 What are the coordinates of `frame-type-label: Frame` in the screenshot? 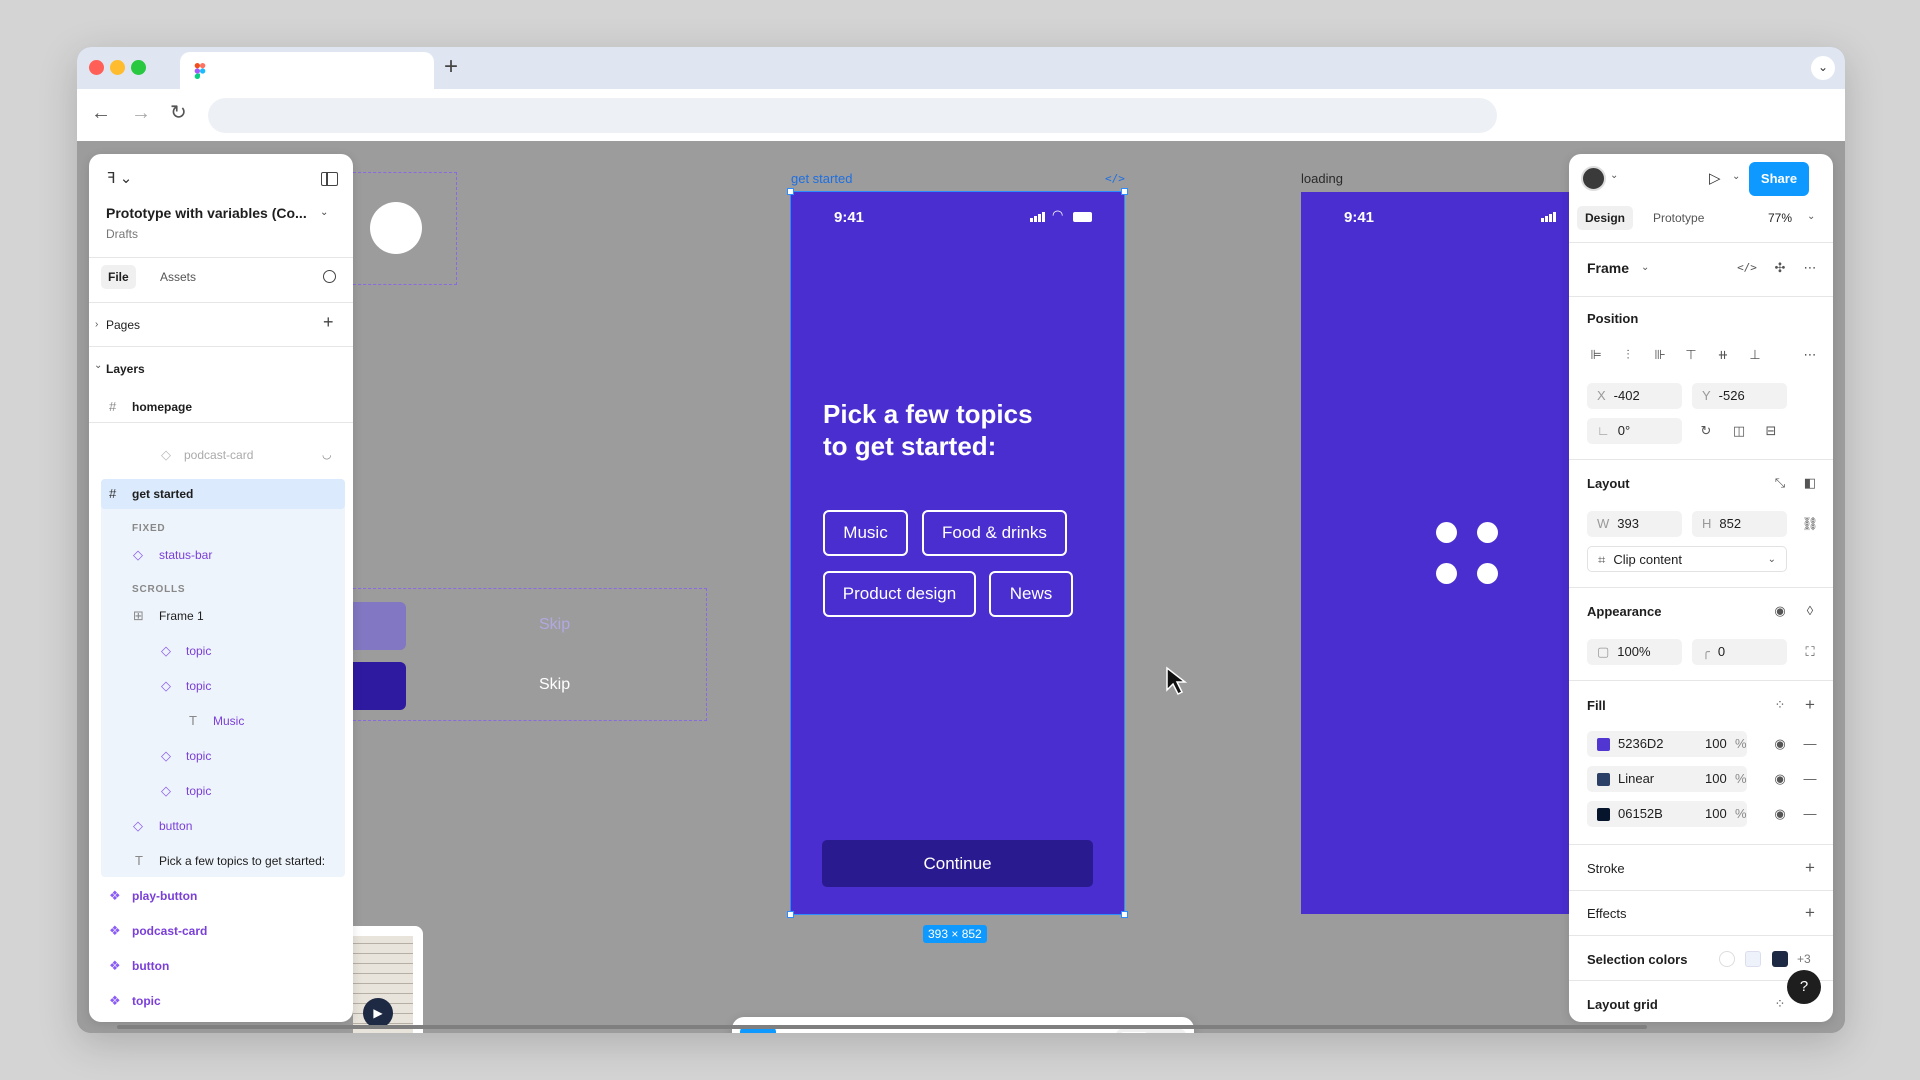 It's located at (1608, 268).